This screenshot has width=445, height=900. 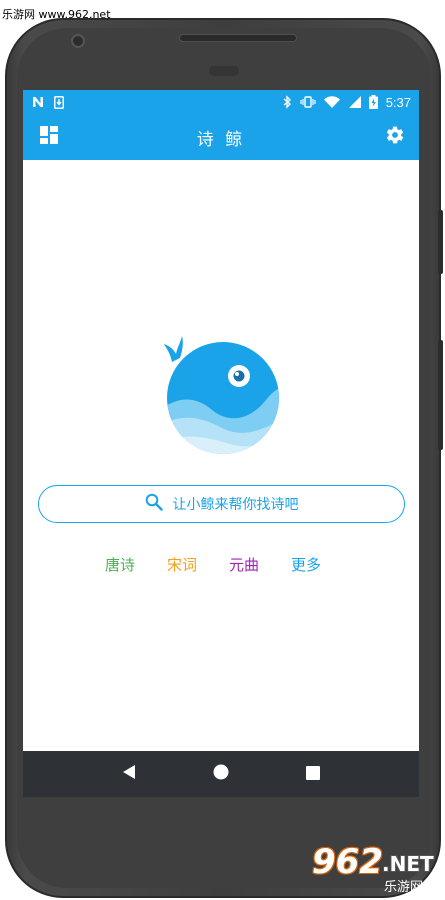 I want to click on app-bar: 诗 鲸, so click(x=221, y=137).